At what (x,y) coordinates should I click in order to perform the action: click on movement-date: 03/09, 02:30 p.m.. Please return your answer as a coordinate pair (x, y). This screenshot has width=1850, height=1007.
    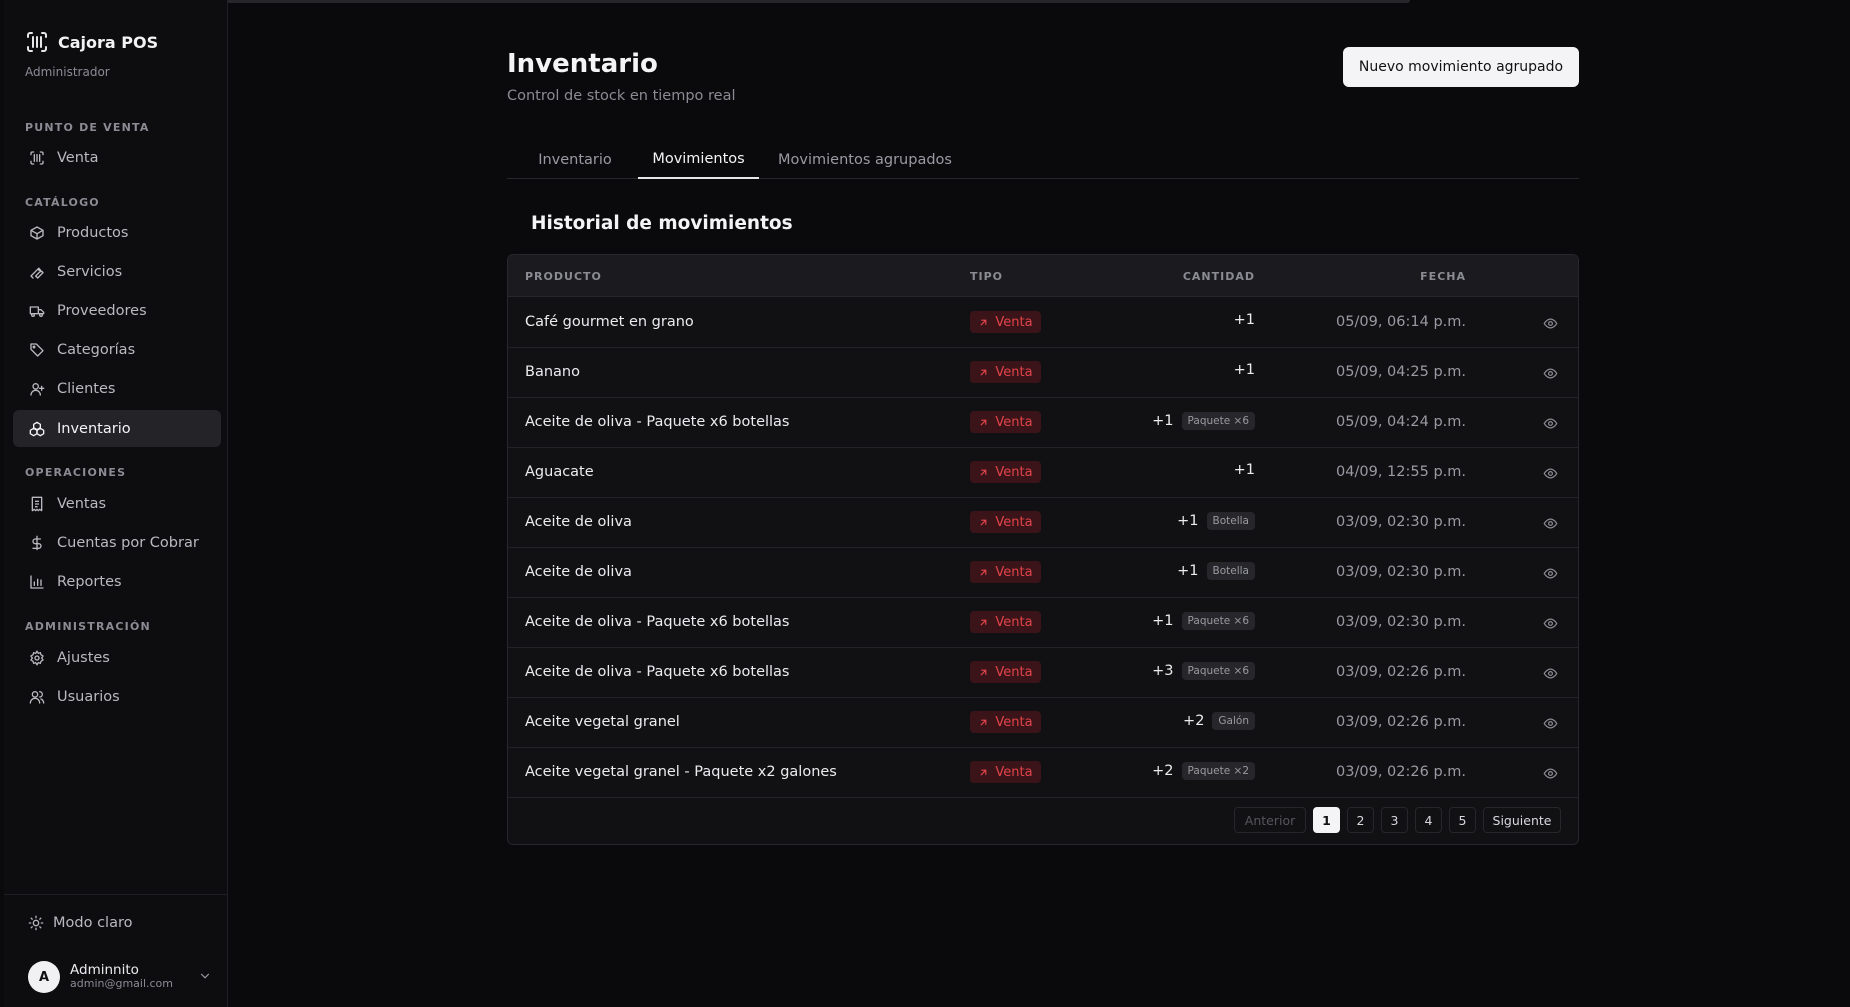
    Looking at the image, I should click on (1401, 622).